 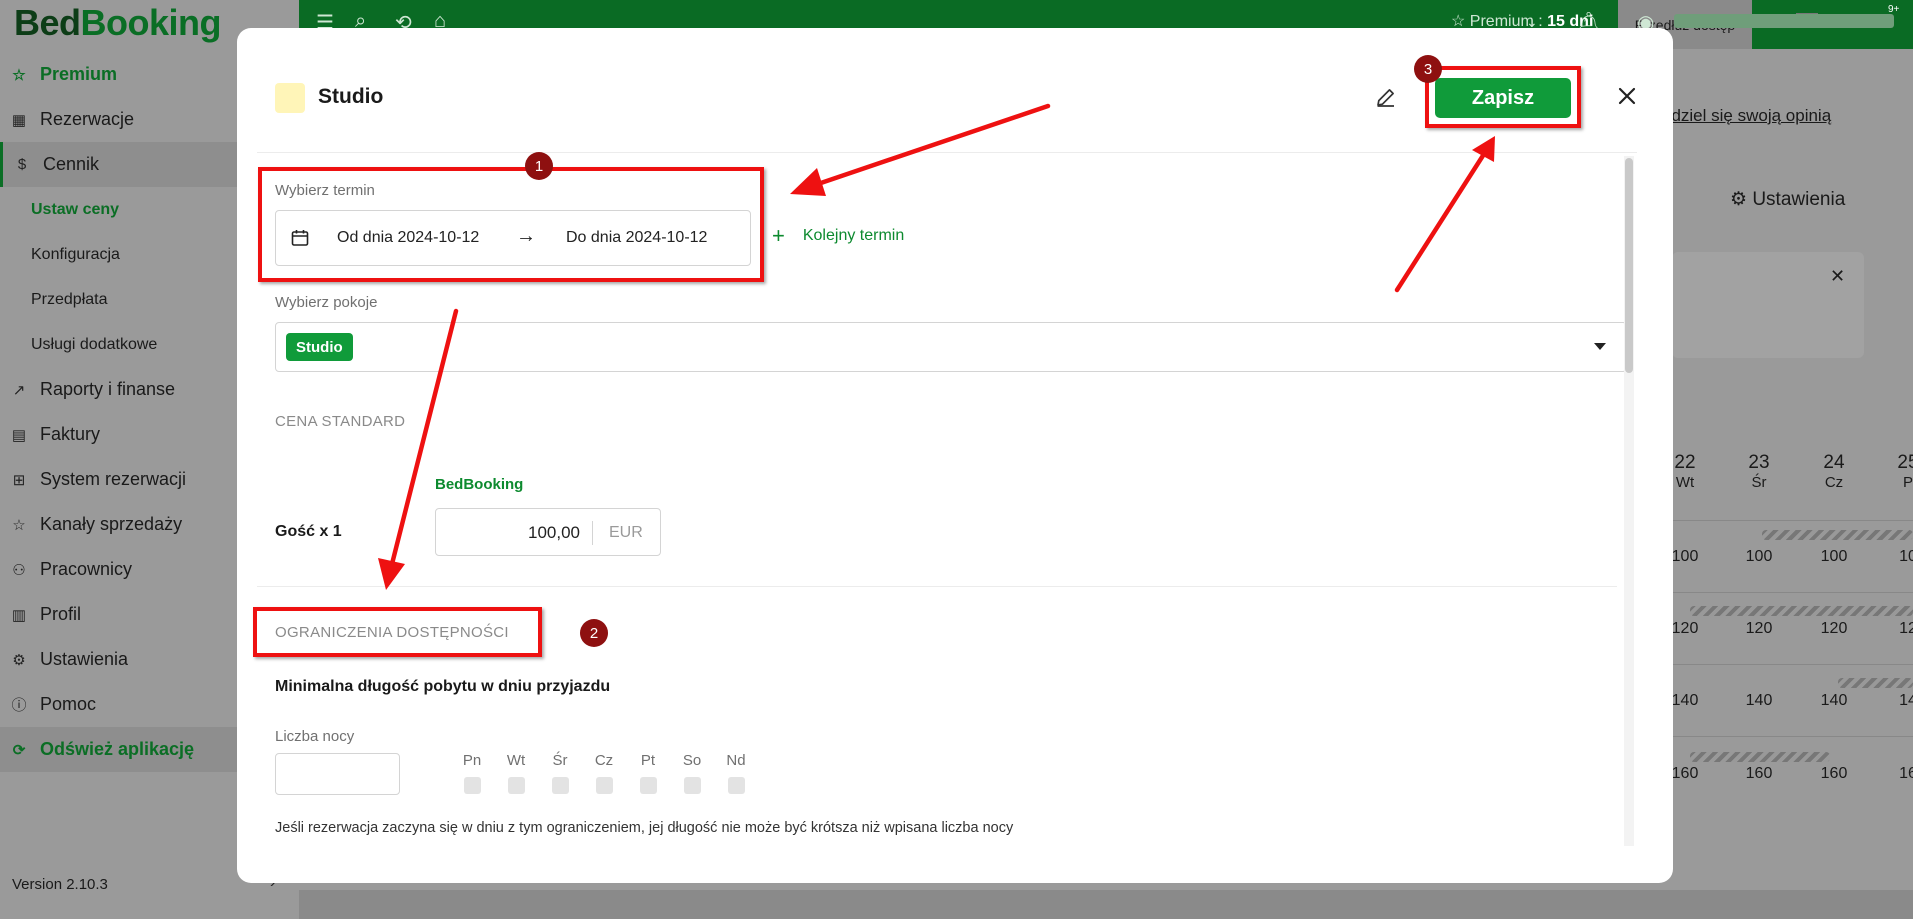 I want to click on price-input: 100,00 EUR, so click(x=548, y=532).